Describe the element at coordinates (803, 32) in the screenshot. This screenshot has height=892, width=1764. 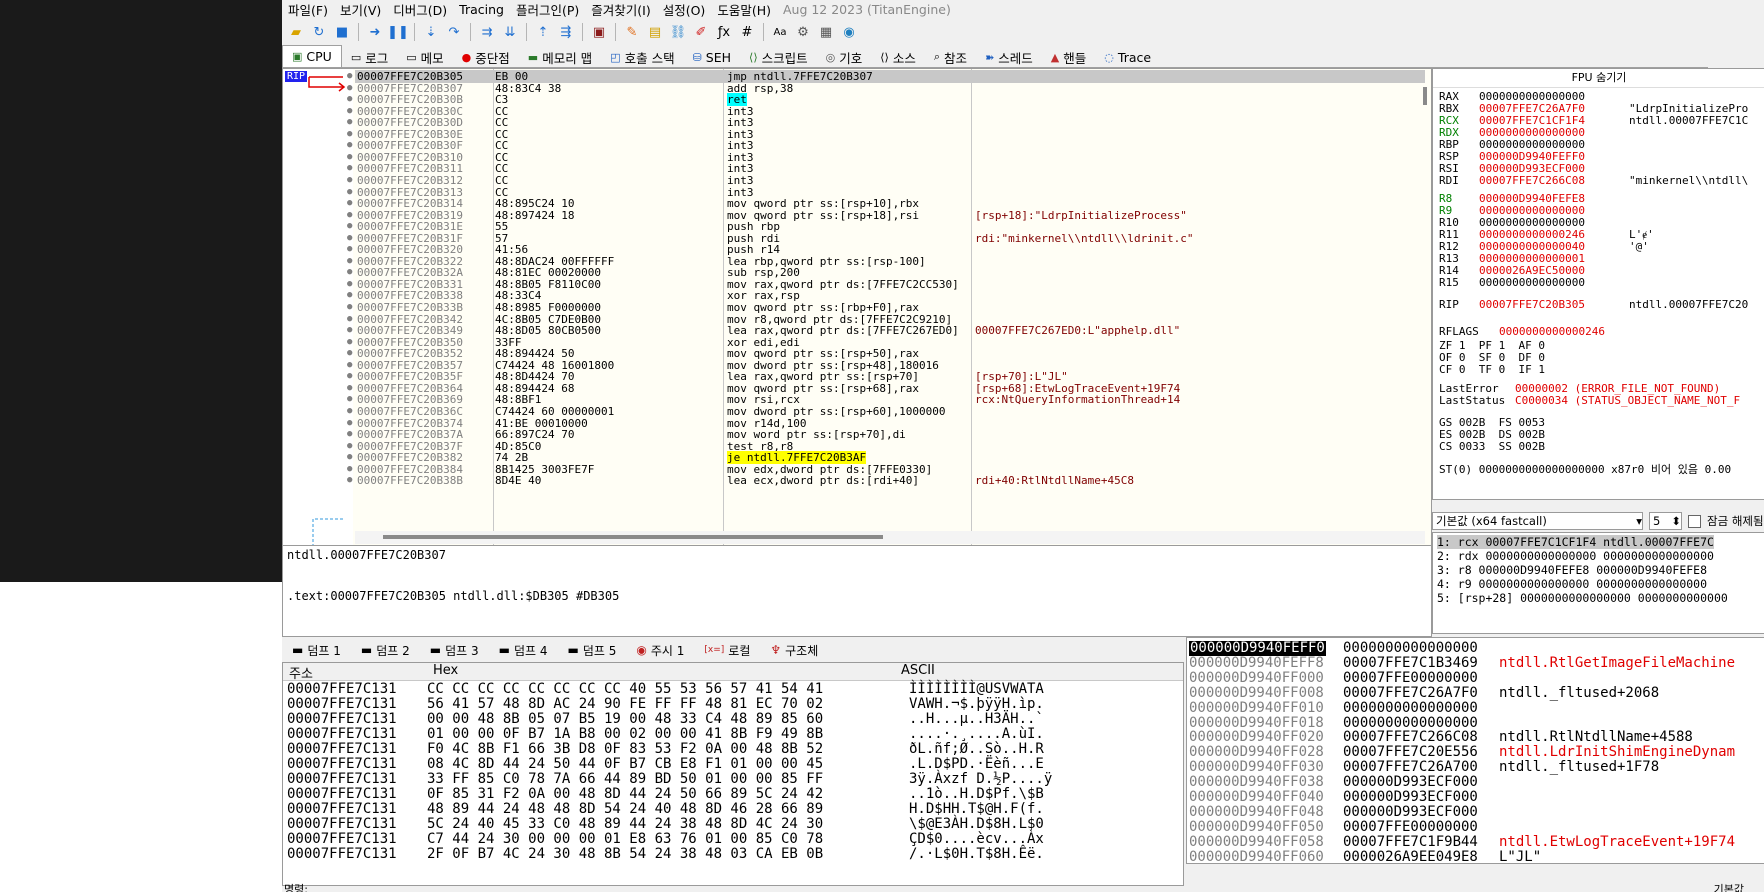
I see `preferences-icon: ⚙` at that location.